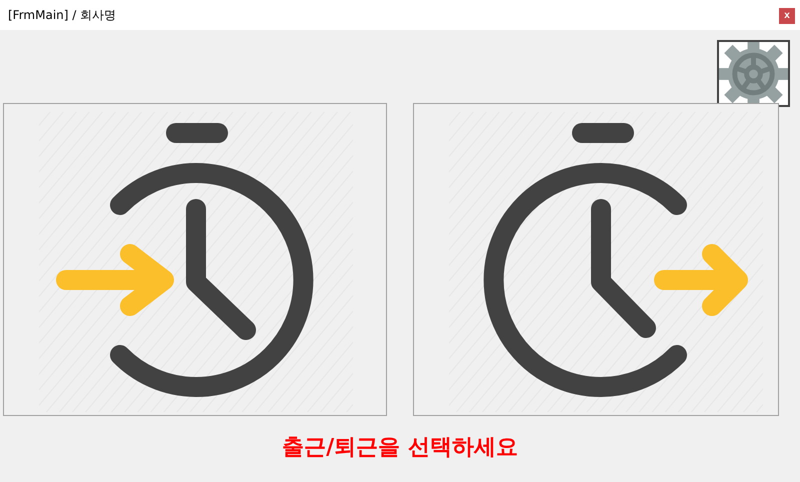  Describe the element at coordinates (400, 448) in the screenshot. I see `instruction-text: 출근/퇴근을 선택하세요` at that location.